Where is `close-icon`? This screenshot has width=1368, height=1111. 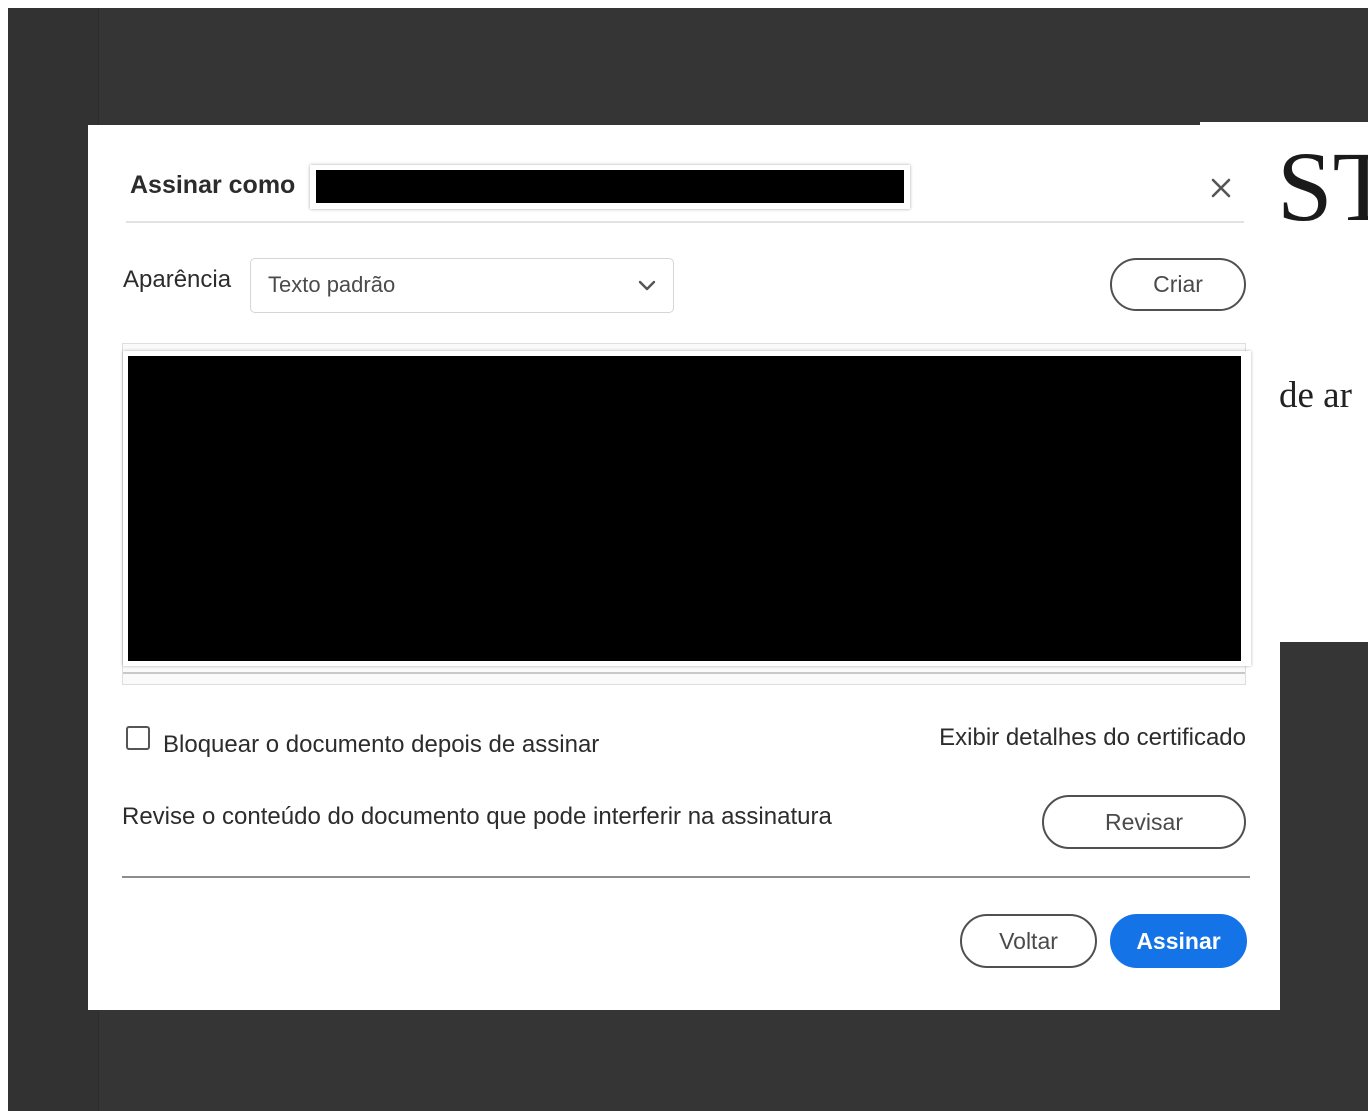
close-icon is located at coordinates (1221, 188).